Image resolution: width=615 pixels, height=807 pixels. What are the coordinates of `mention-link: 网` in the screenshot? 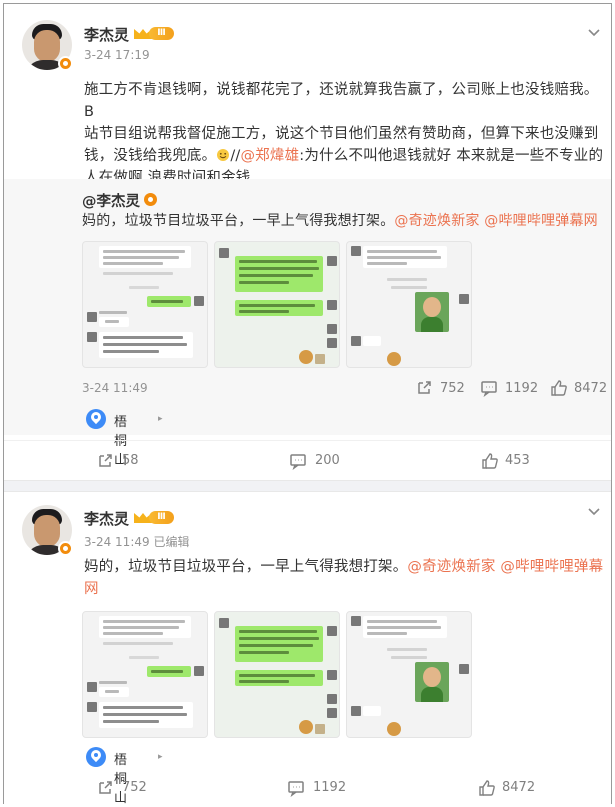 It's located at (91, 589).